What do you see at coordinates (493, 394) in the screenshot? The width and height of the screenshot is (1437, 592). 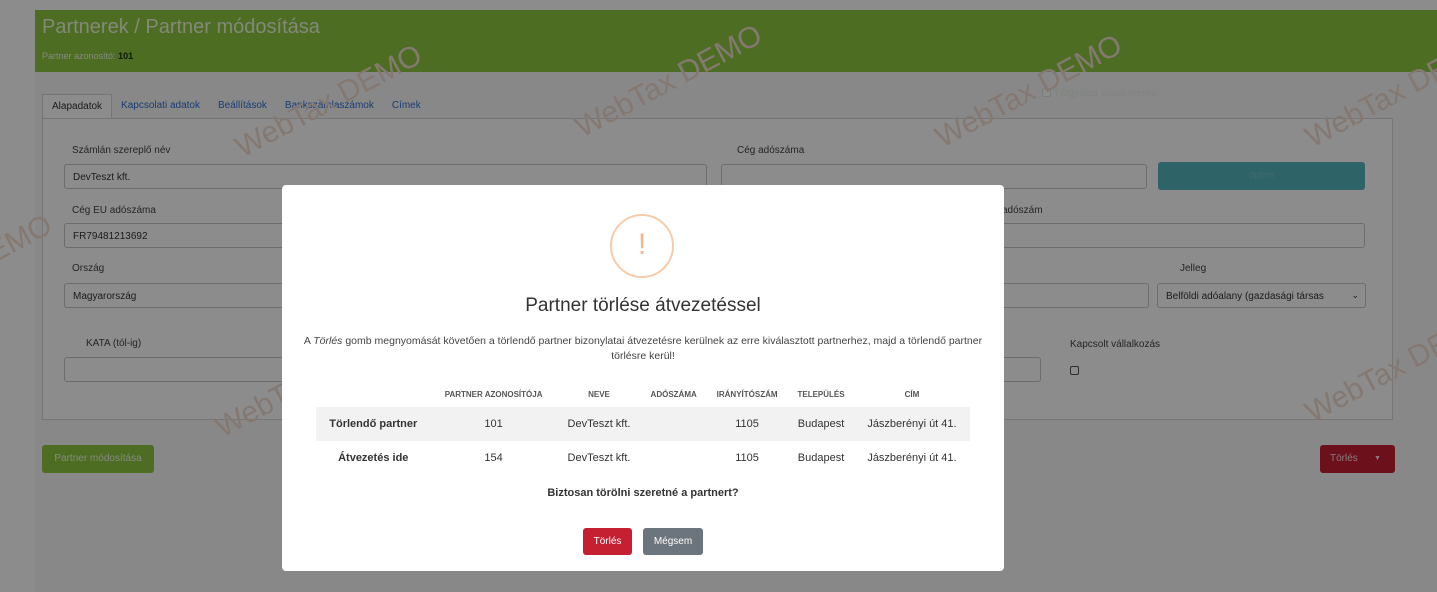 I see `column-header: PARTNER AZONOSÍTÓJA` at bounding box center [493, 394].